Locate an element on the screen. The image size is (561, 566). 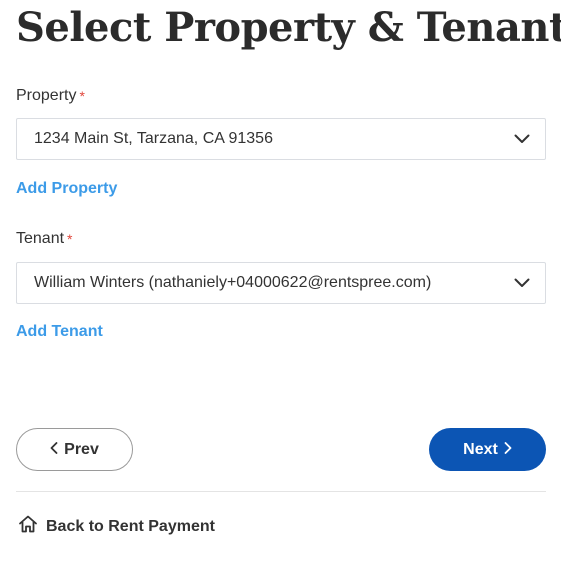
tenant-required-mark: * is located at coordinates (70, 239).